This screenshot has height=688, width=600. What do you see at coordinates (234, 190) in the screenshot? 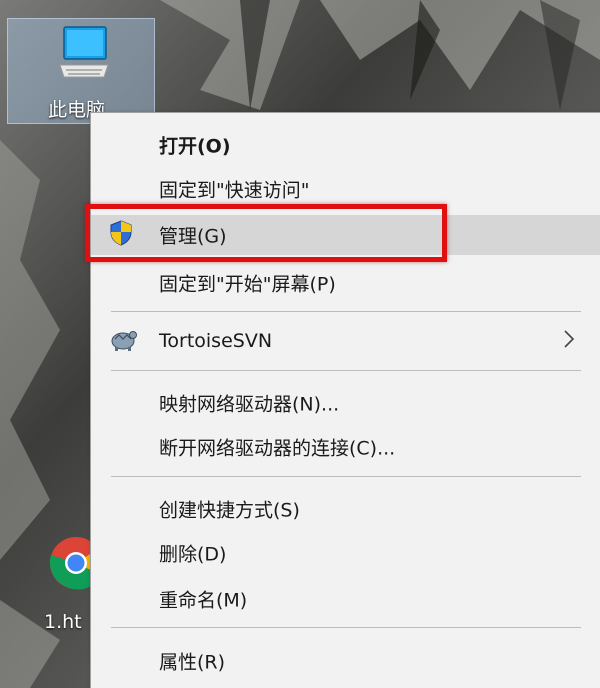
I see `menu-item-label: 固定到"快速访问"` at bounding box center [234, 190].